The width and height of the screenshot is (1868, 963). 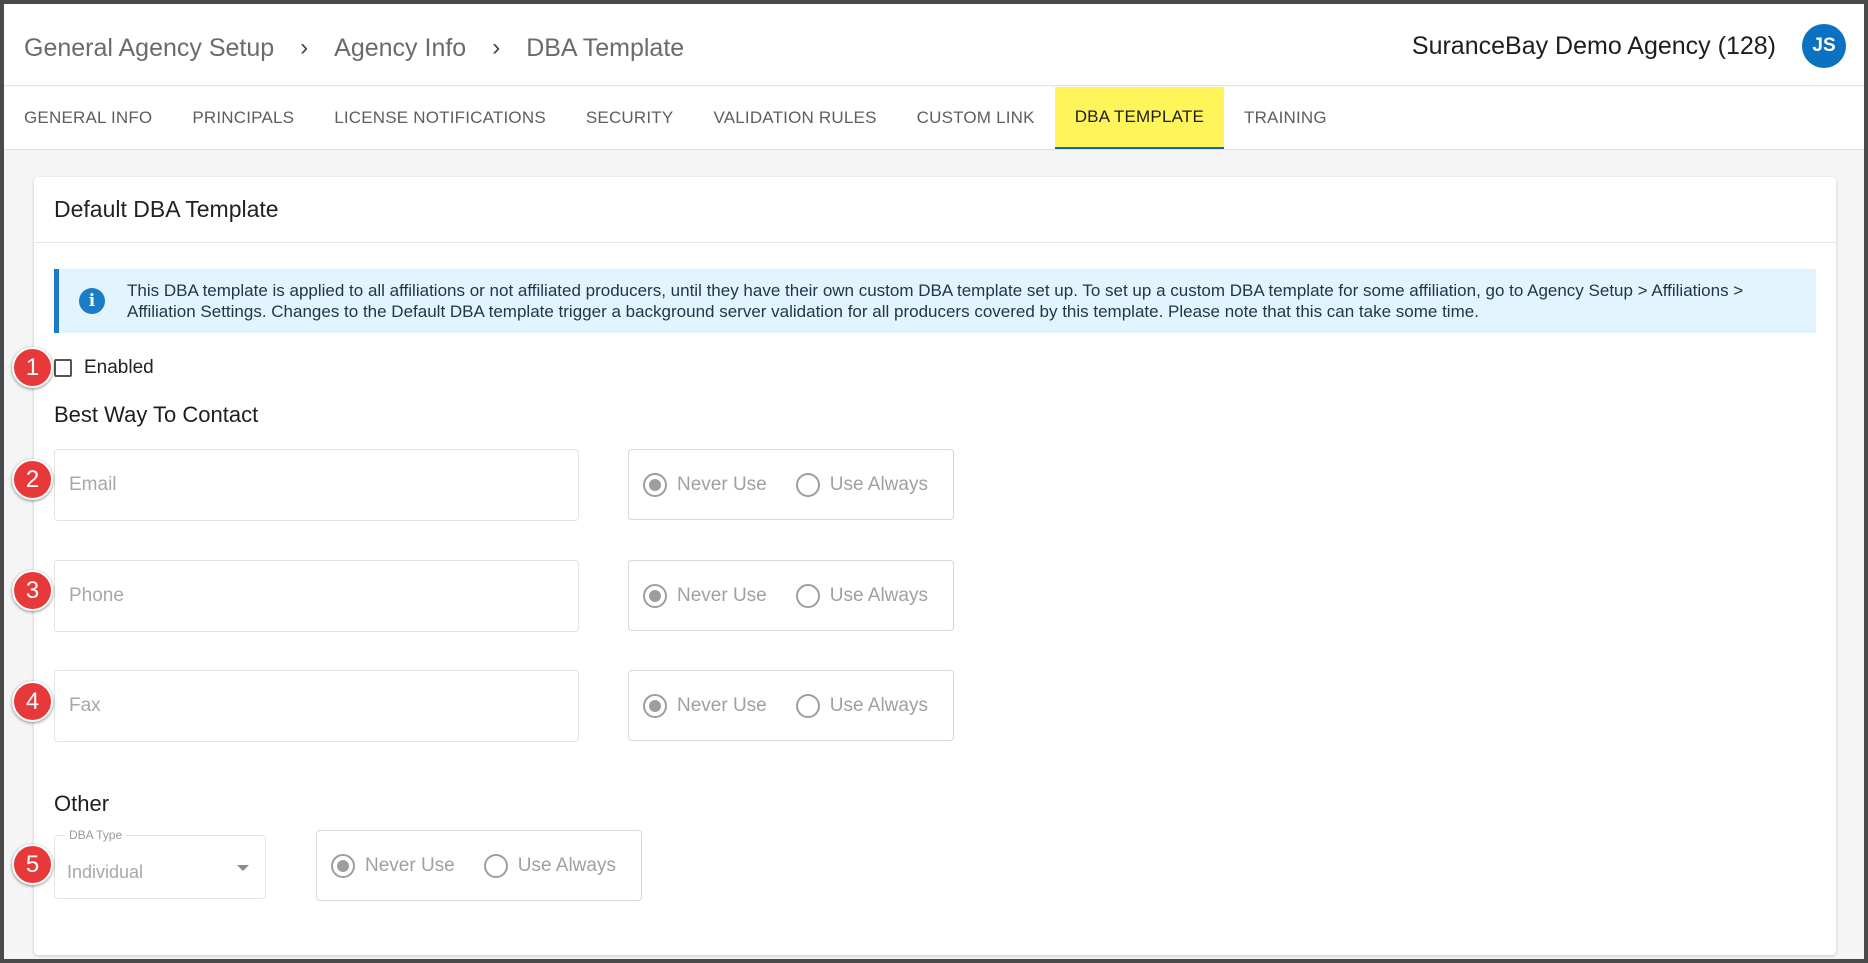 What do you see at coordinates (32, 701) in the screenshot?
I see `annotation-badge-4: 4` at bounding box center [32, 701].